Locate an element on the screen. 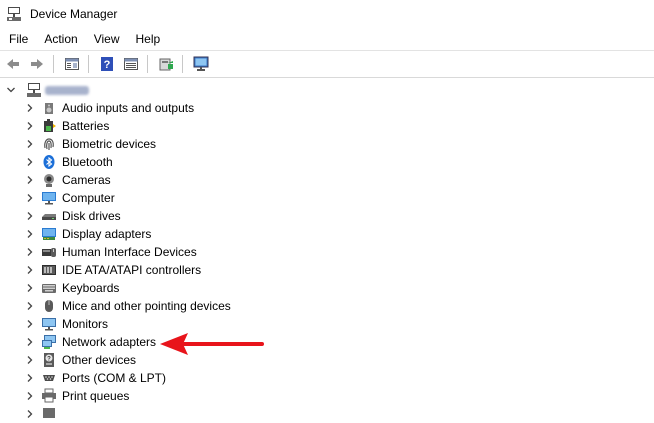  tree-item: IDE ATA/ATAPI controllers is located at coordinates (210, 270).